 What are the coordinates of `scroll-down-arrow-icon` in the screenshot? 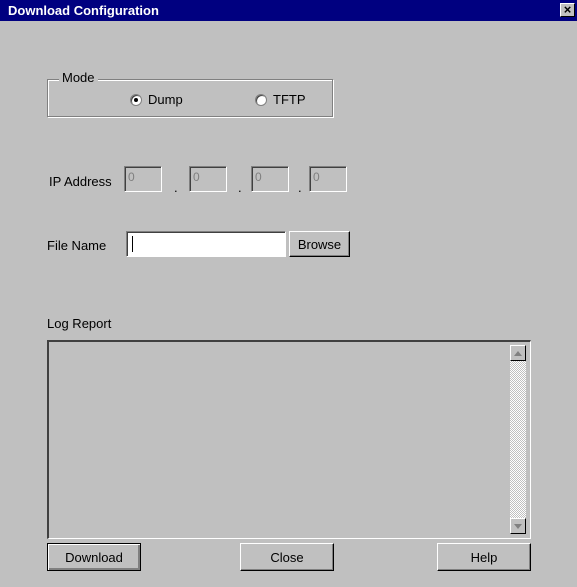 It's located at (518, 526).